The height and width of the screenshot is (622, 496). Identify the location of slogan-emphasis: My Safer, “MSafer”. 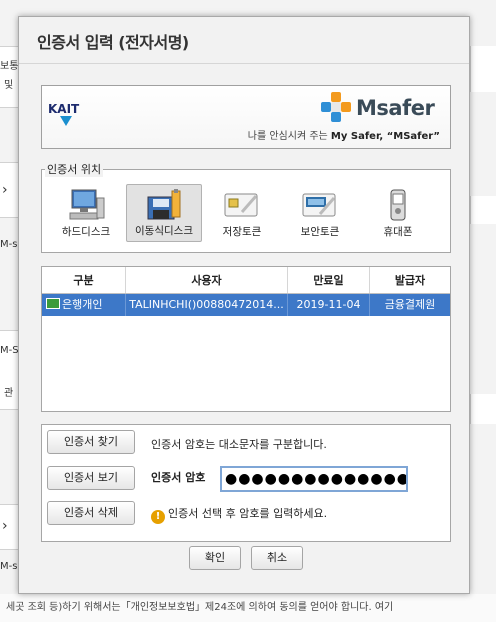
(385, 136).